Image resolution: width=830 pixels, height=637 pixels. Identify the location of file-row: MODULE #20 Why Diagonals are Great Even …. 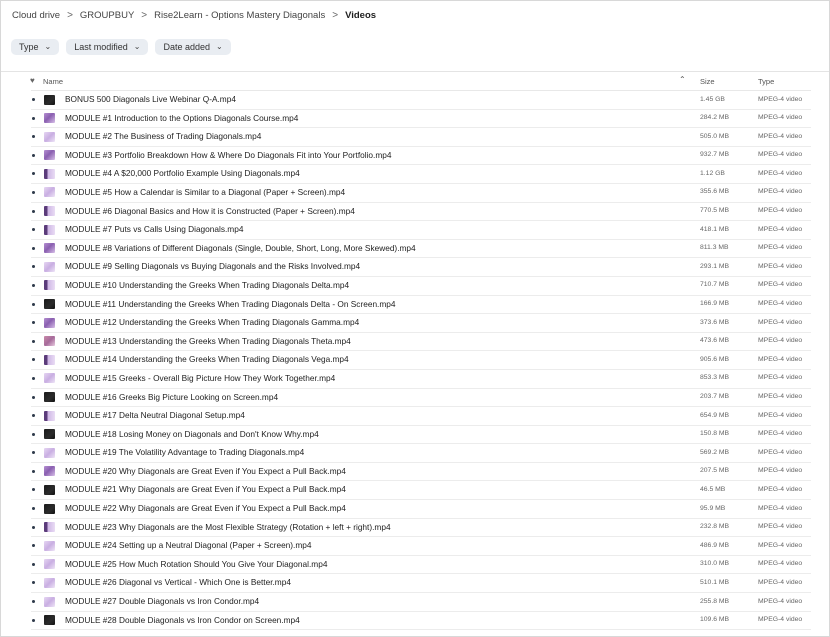
(421, 472).